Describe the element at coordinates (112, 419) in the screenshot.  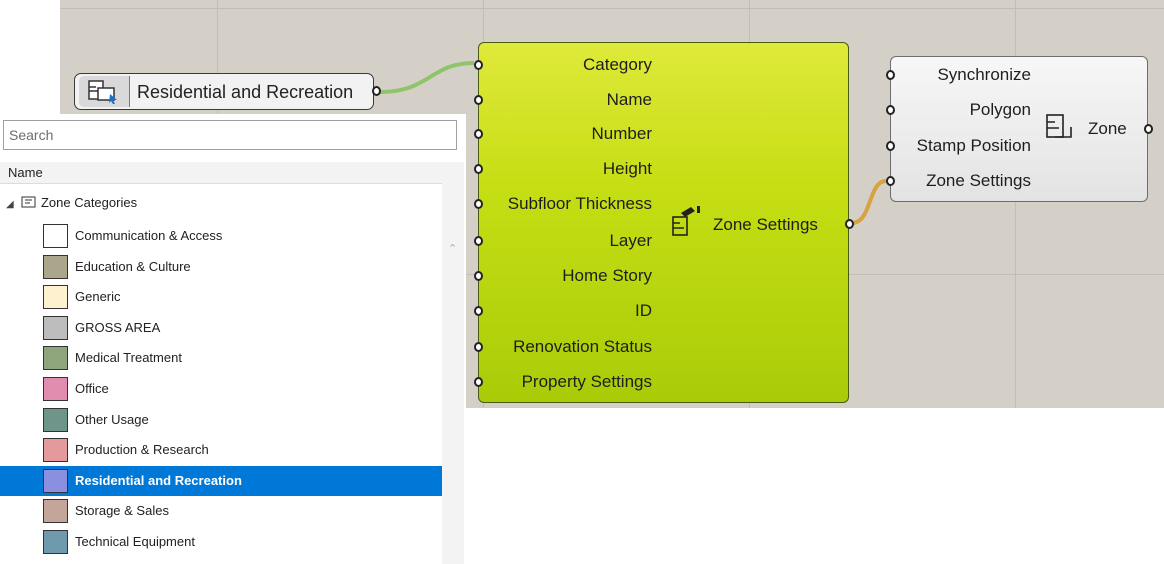
I see `category-label: Other Usage` at that location.